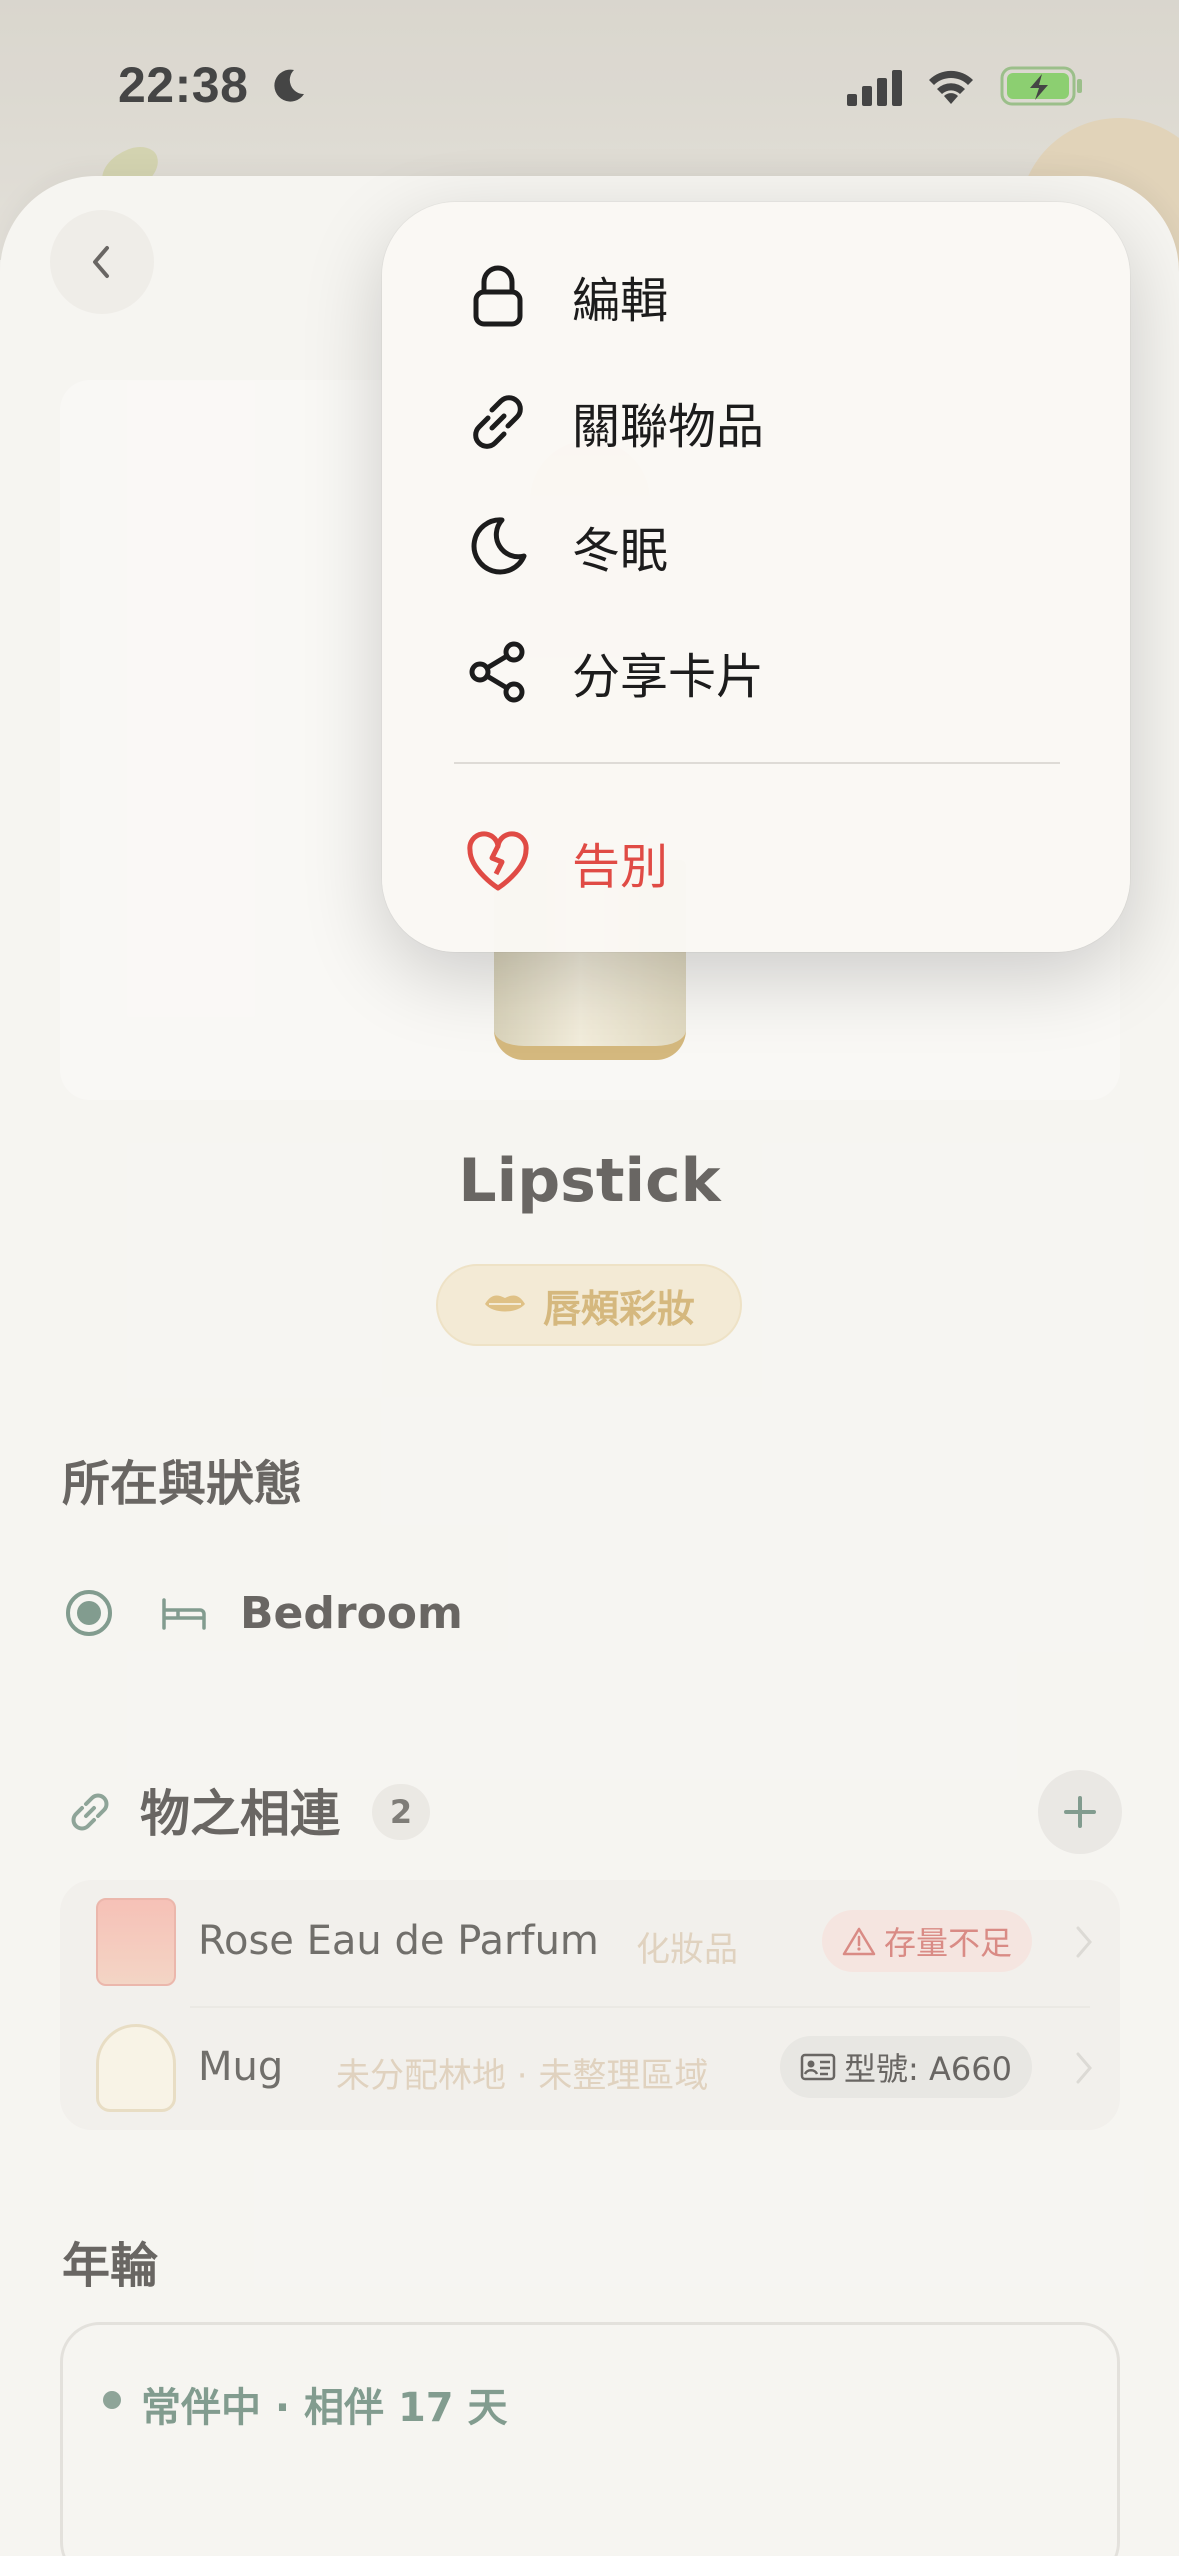 This screenshot has width=1179, height=2556. Describe the element at coordinates (620, 867) in the screenshot. I see `menu-label: 告別` at that location.